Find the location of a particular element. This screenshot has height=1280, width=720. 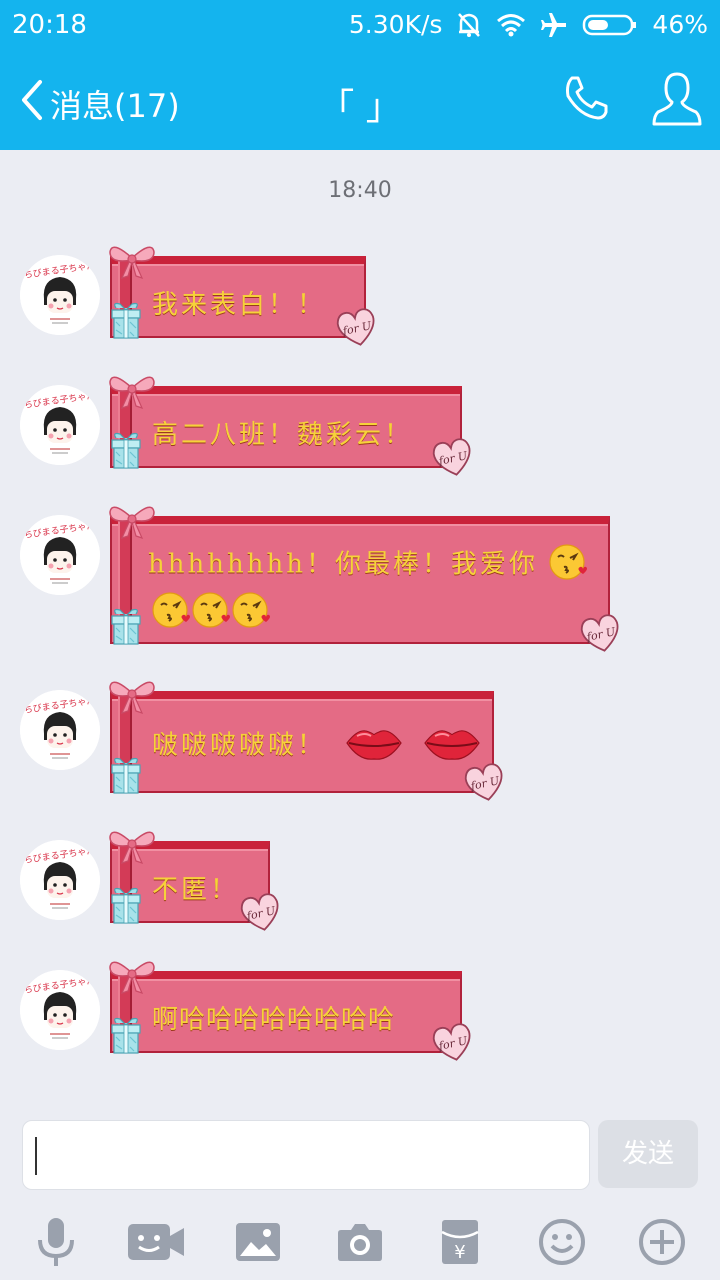

battery-icon is located at coordinates (610, 25).